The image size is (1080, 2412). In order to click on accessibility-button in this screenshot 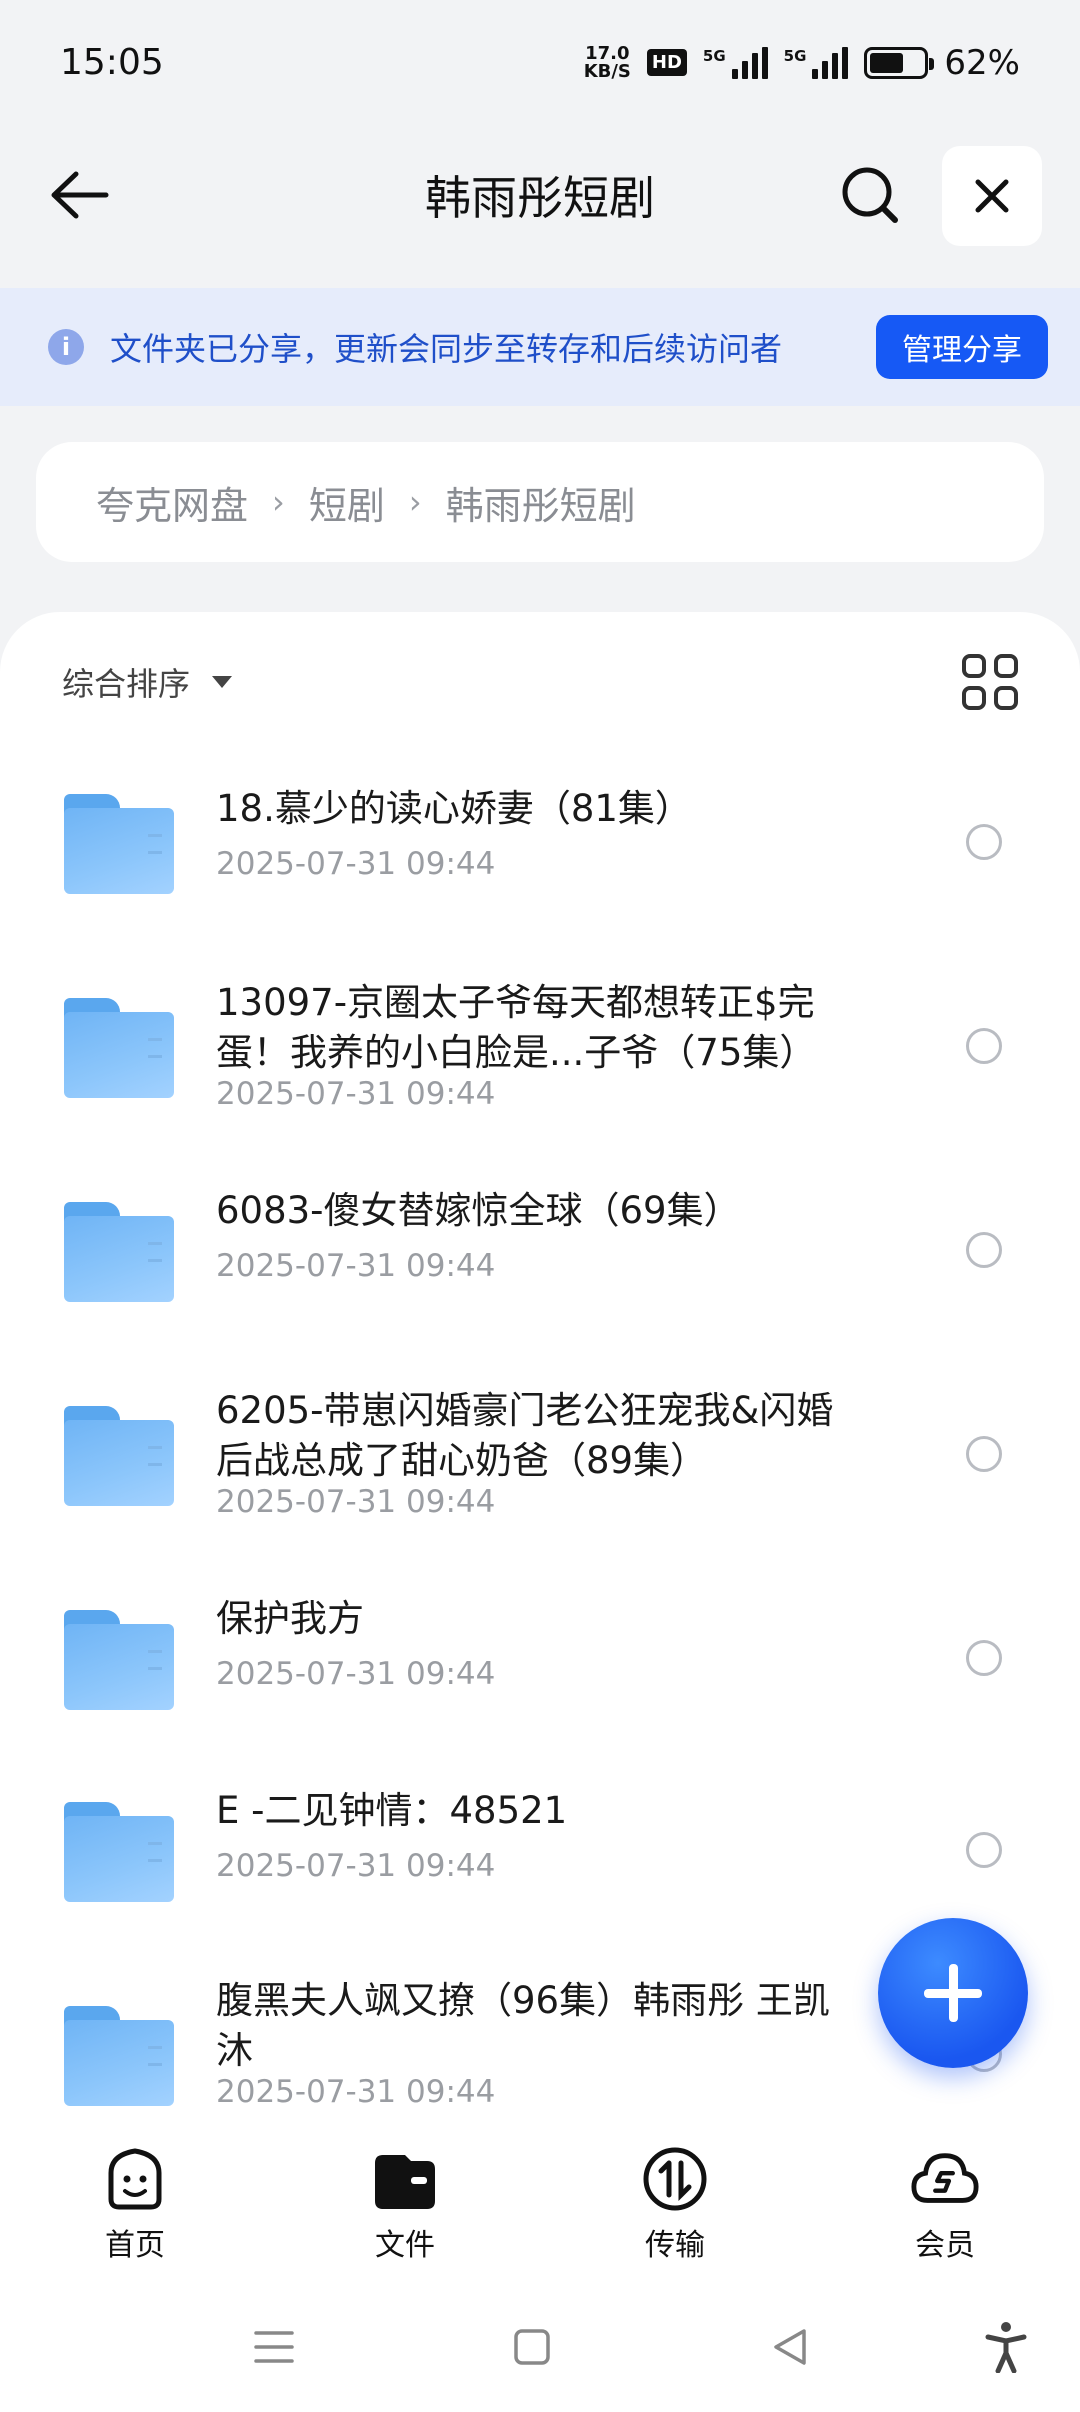, I will do `click(1006, 2347)`.